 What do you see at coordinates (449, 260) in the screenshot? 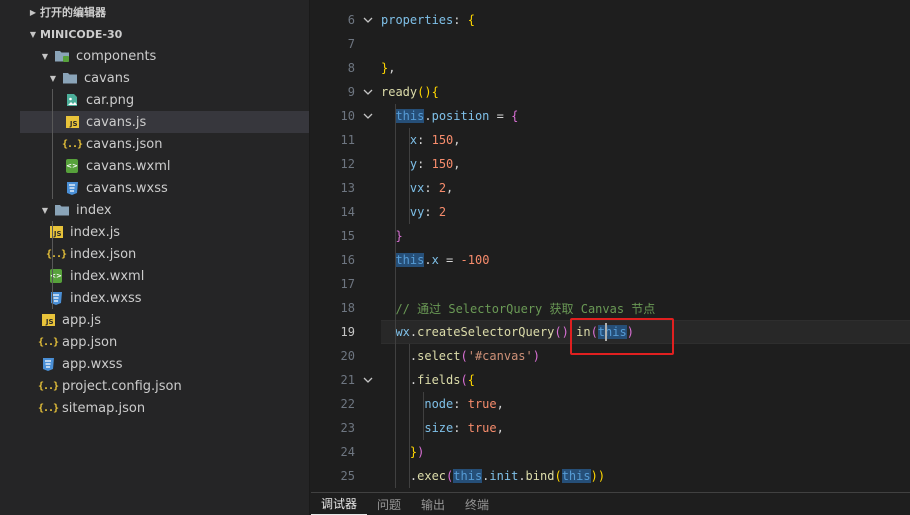
I see `code-token: =` at bounding box center [449, 260].